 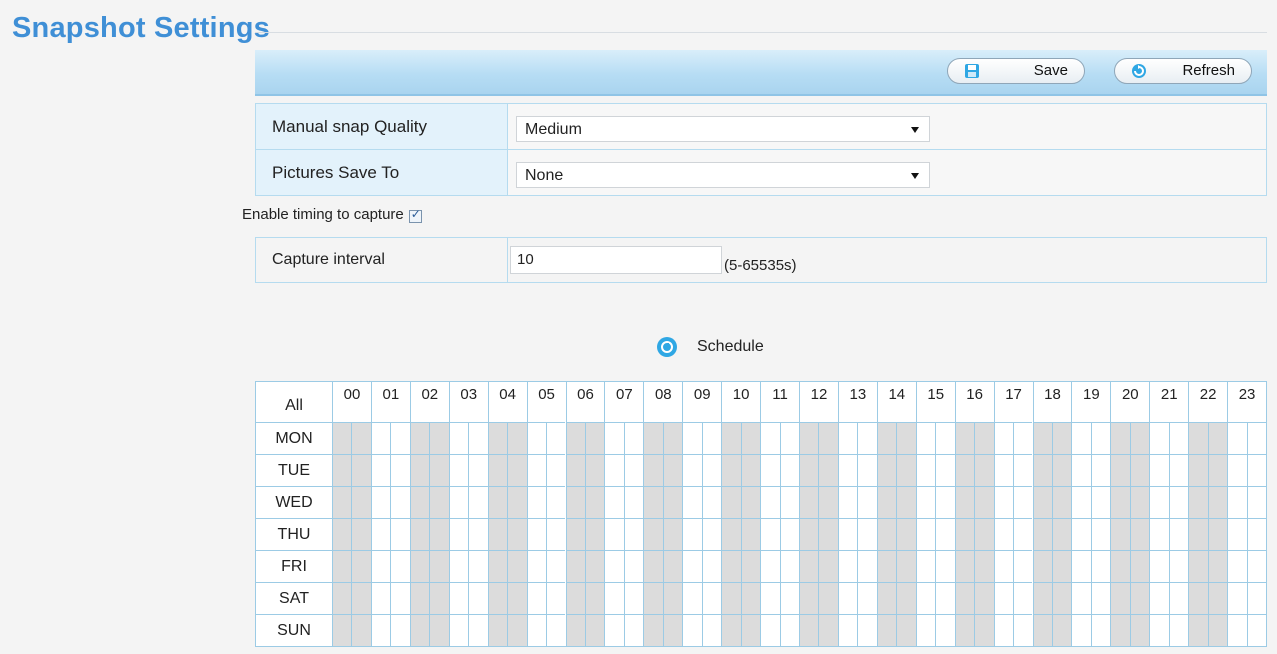 I want to click on hour-header-01: 01, so click(x=390, y=402).